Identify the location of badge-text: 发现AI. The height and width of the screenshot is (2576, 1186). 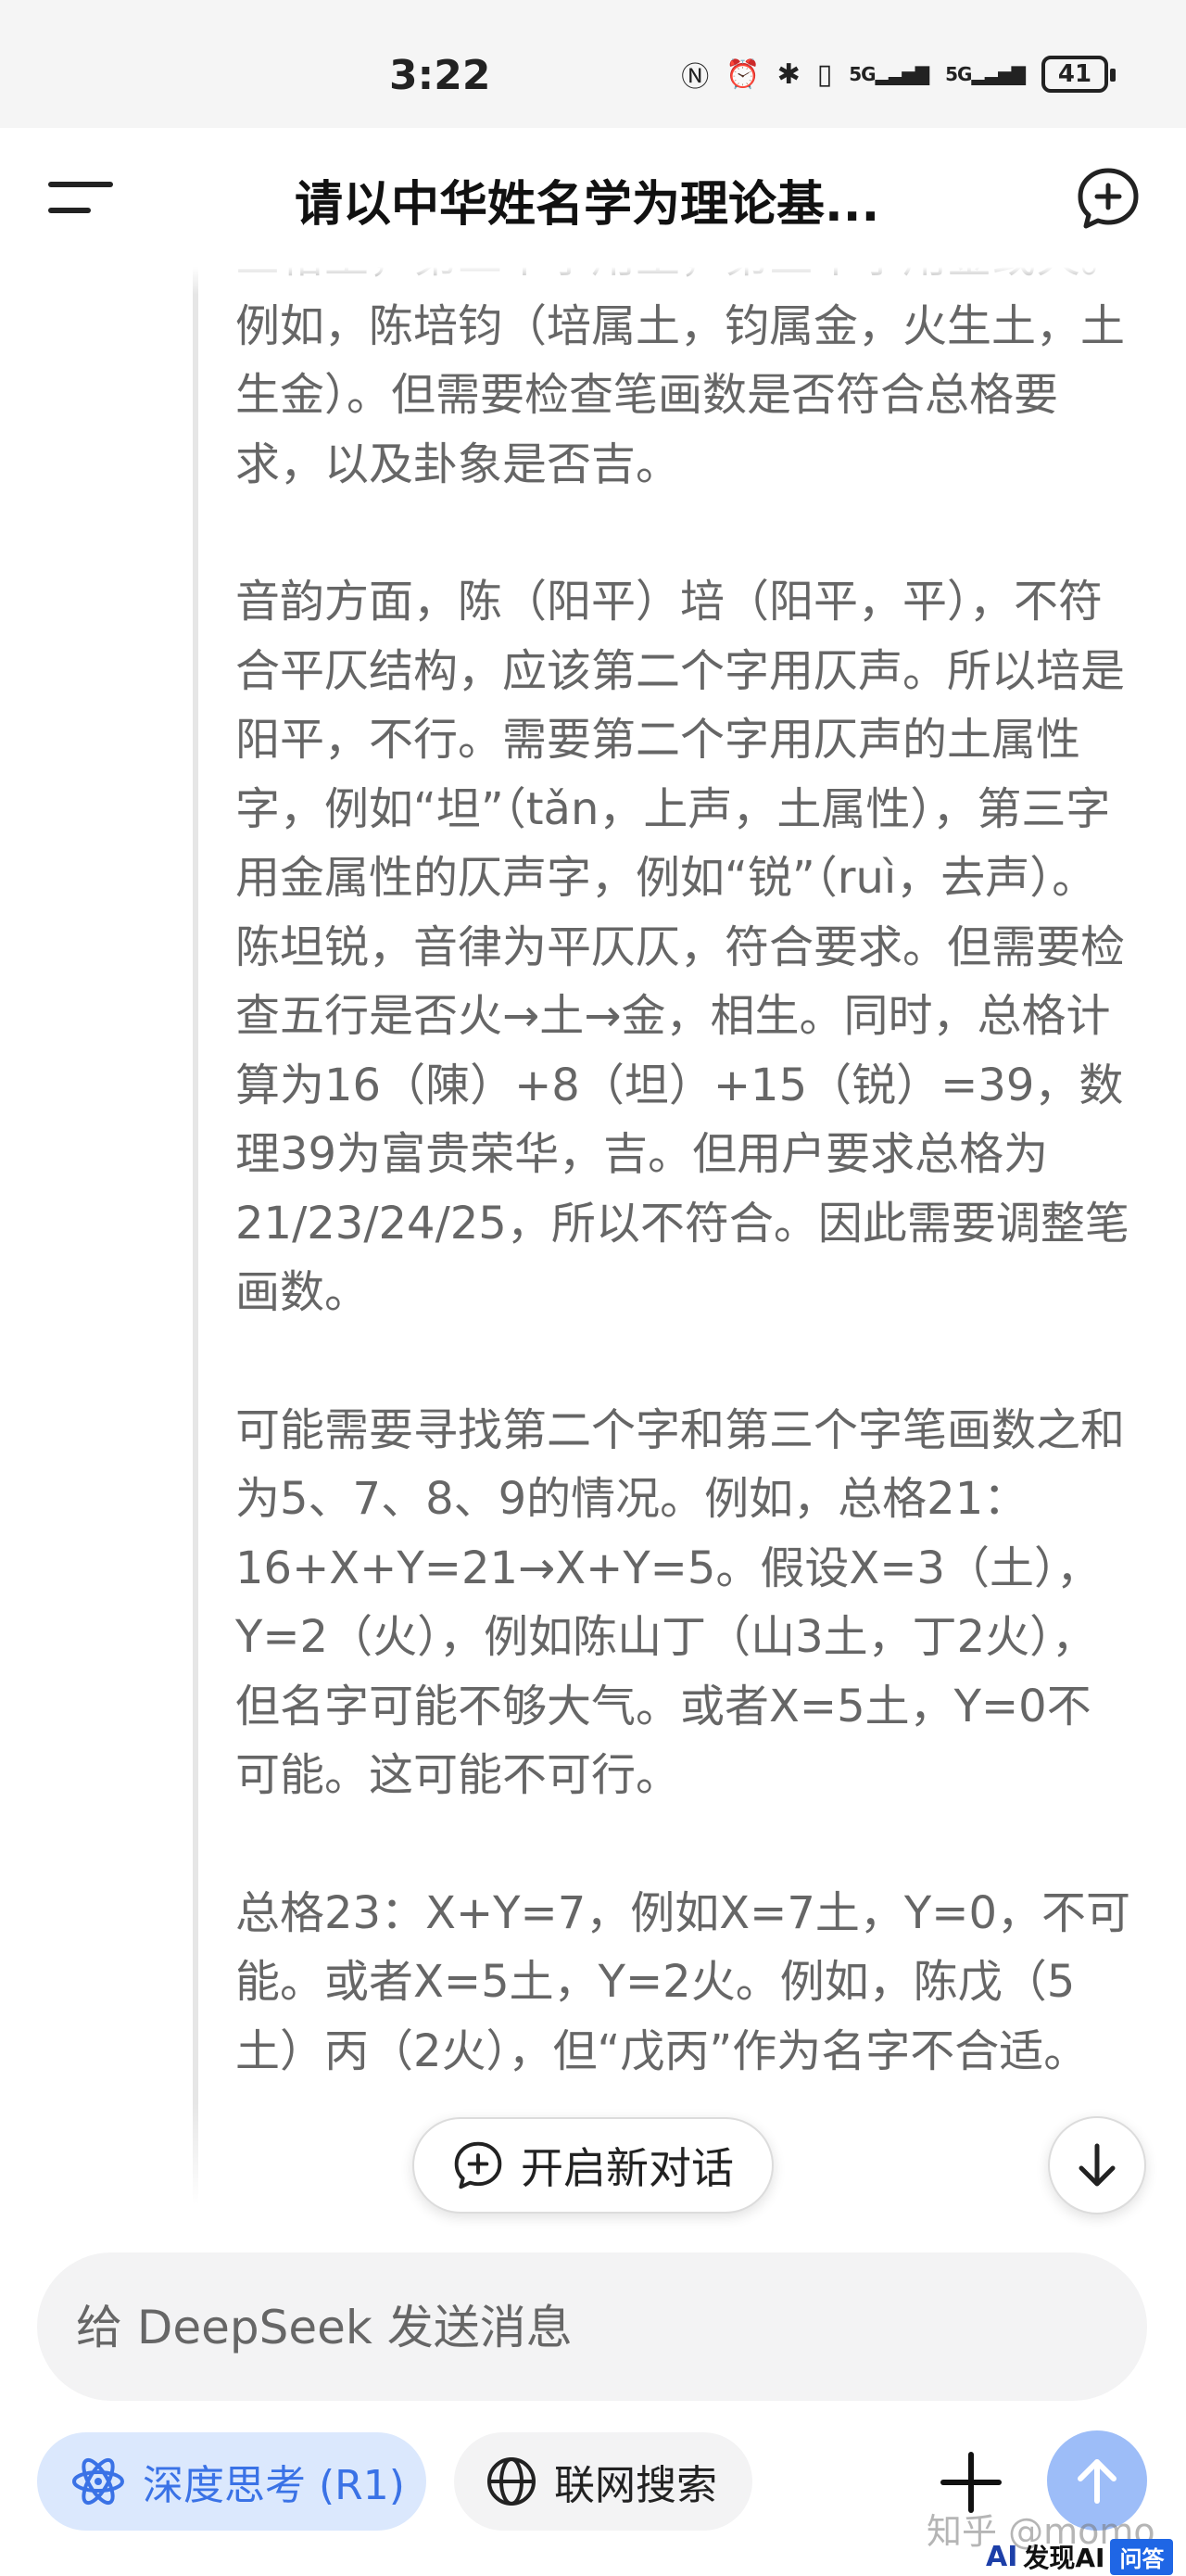
(1064, 2558).